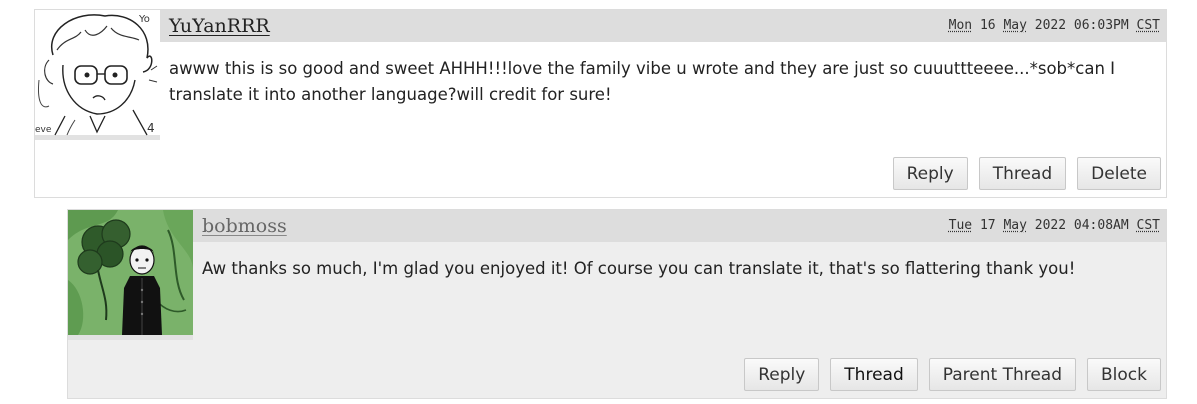 This screenshot has height=404, width=1197. Describe the element at coordinates (244, 226) in the screenshot. I see `username-link: bobmoss` at that location.